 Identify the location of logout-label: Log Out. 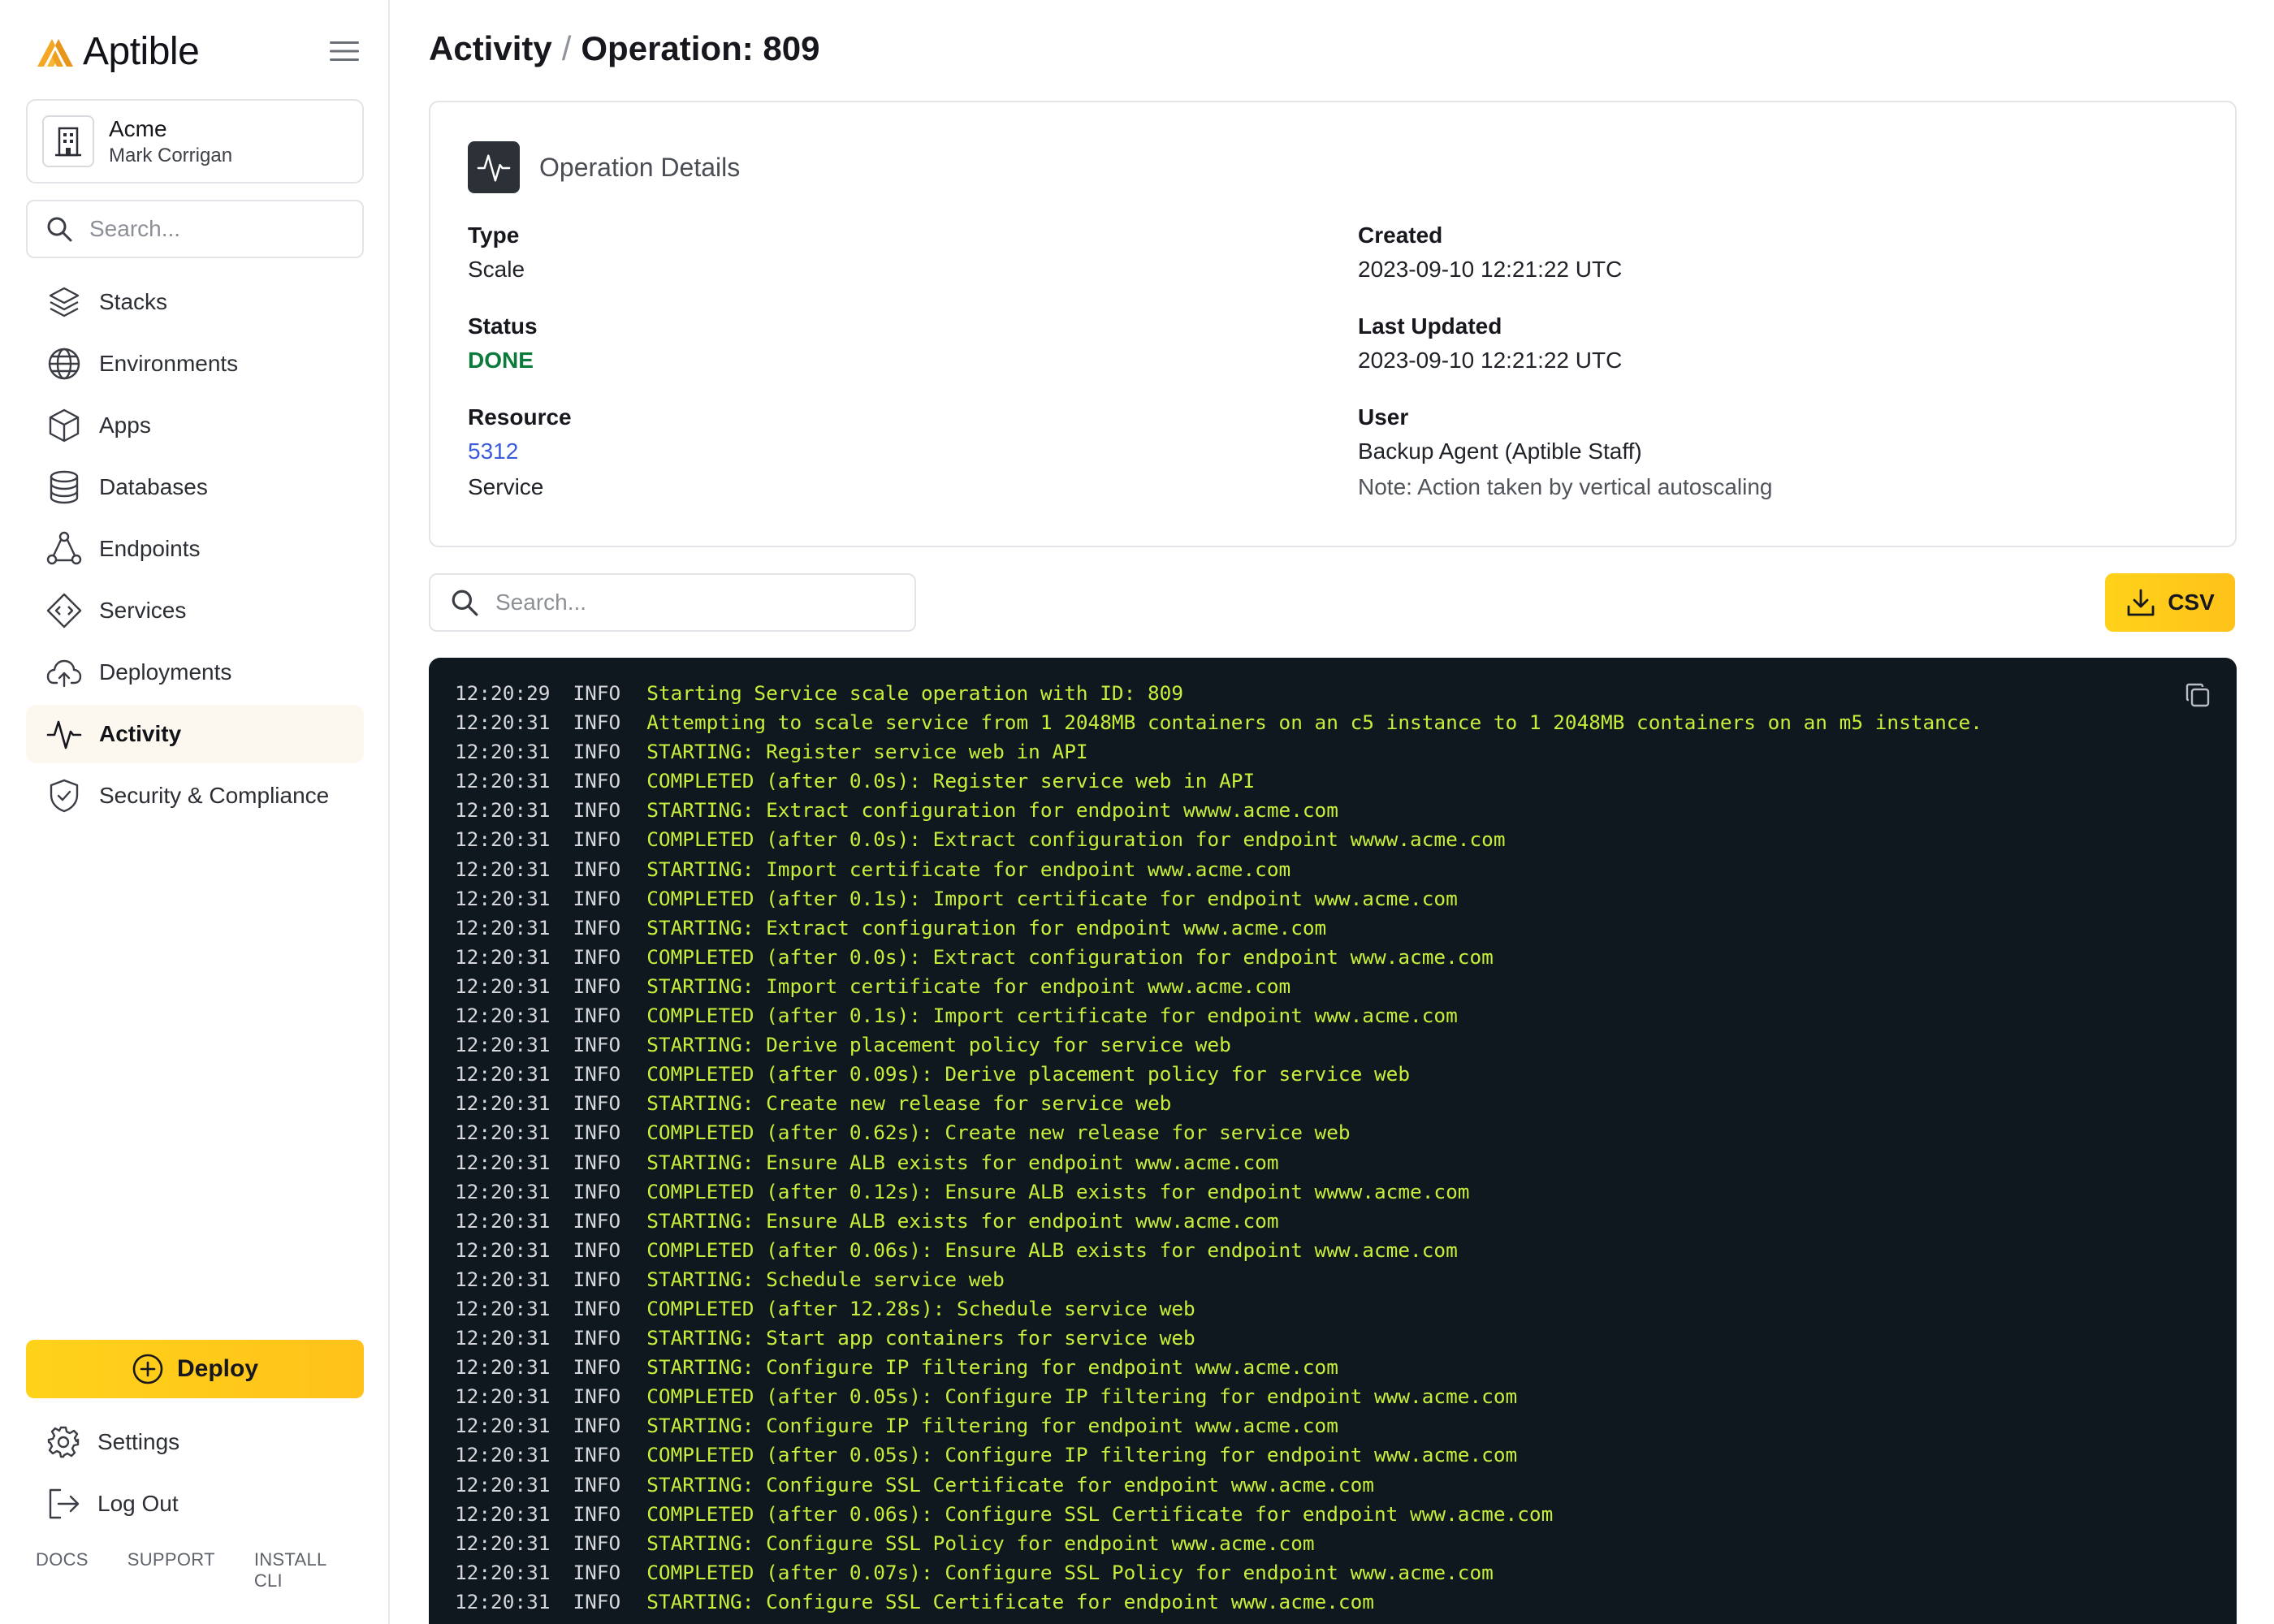
(138, 1504).